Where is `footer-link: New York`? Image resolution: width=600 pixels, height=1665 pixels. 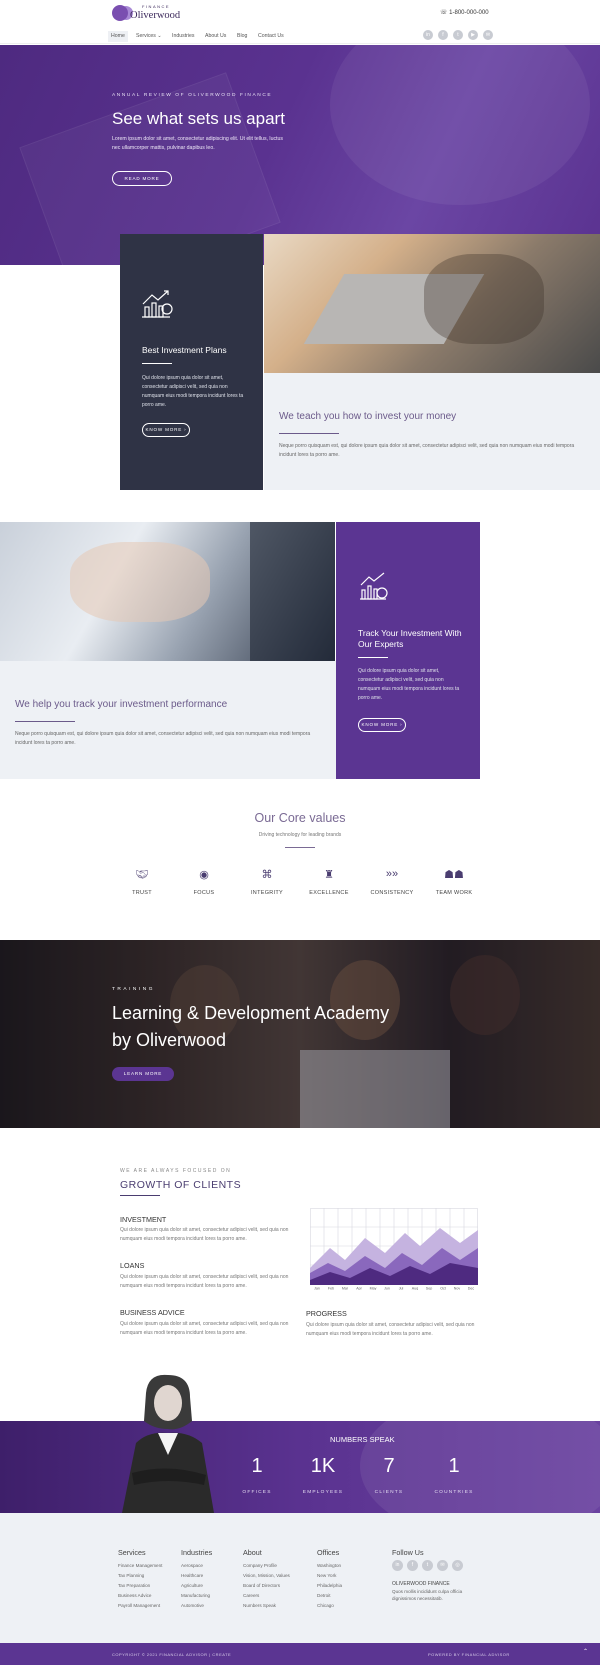
footer-link: New York is located at coordinates (329, 1576).